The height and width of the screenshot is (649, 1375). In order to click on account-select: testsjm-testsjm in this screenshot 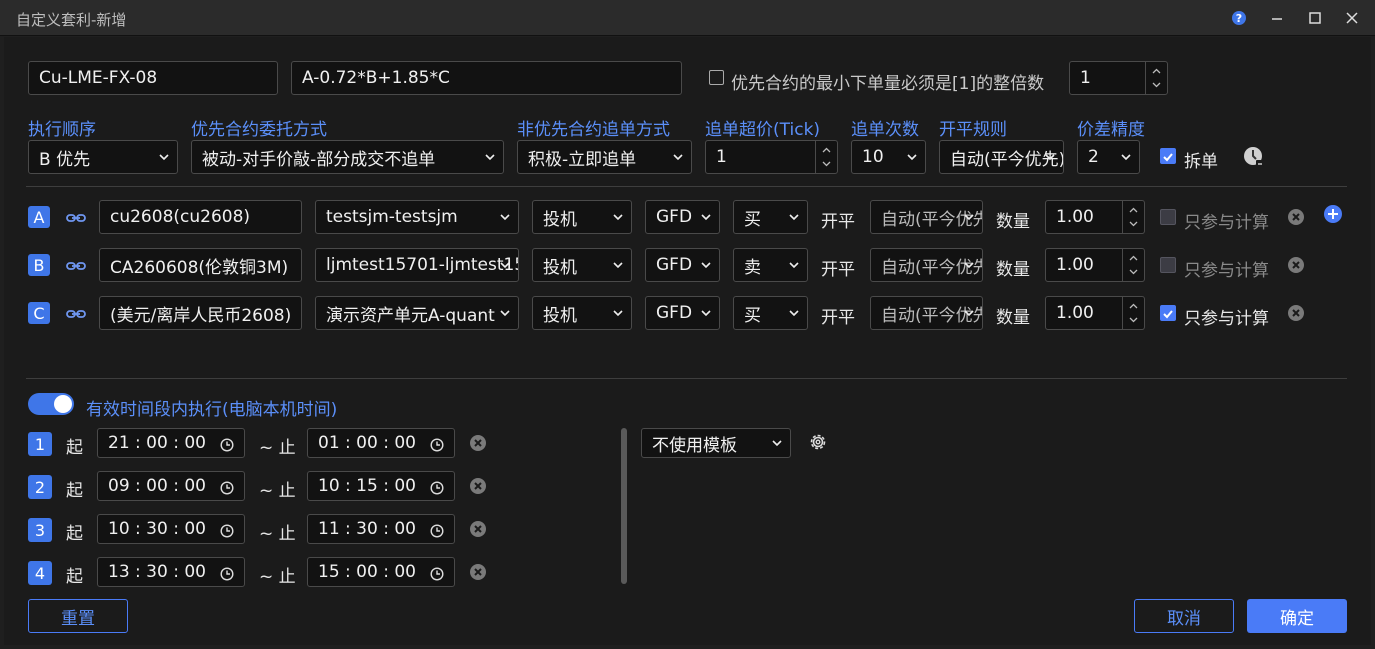, I will do `click(417, 217)`.